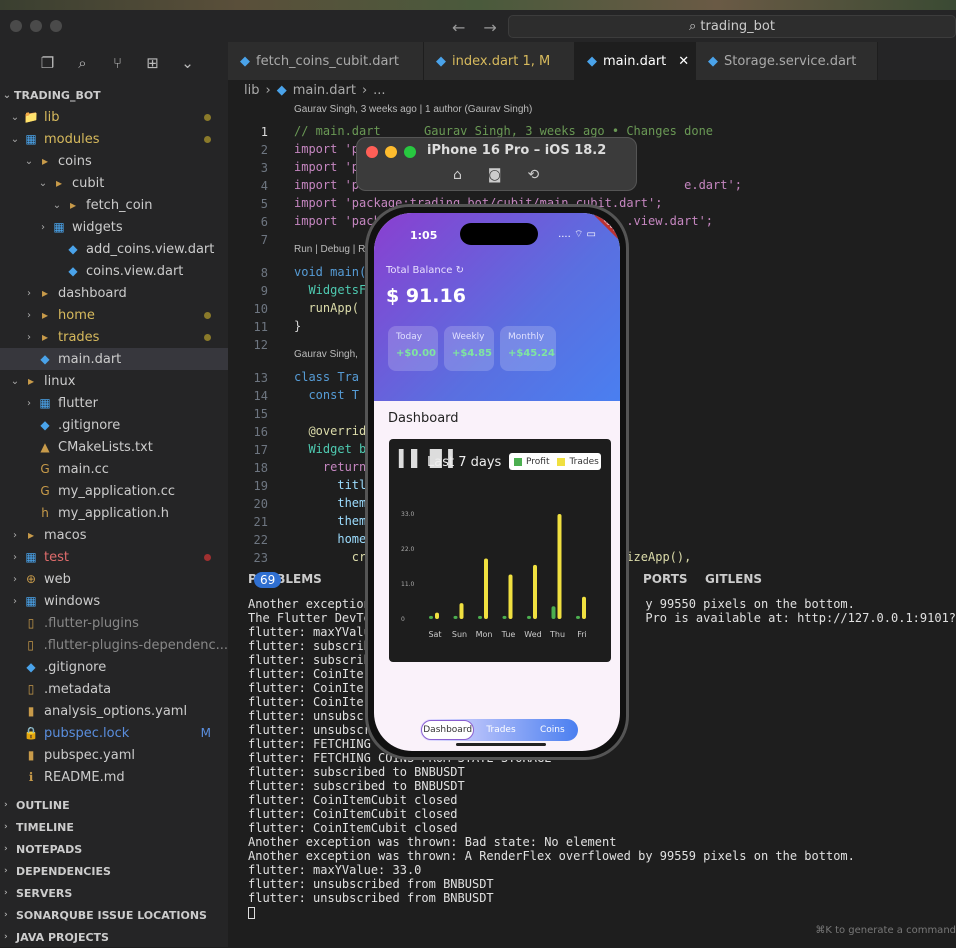 The width and height of the screenshot is (956, 948). I want to click on bar-trades-mon, so click(486, 588).